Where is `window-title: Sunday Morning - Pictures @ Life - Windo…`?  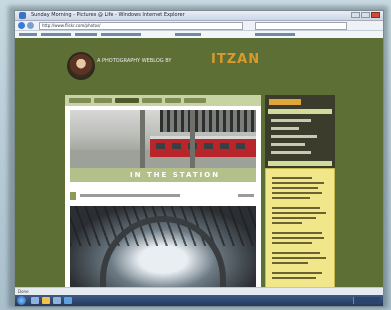
window-title: Sunday Morning - Pictures @ Life - Windo… is located at coordinates (108, 15).